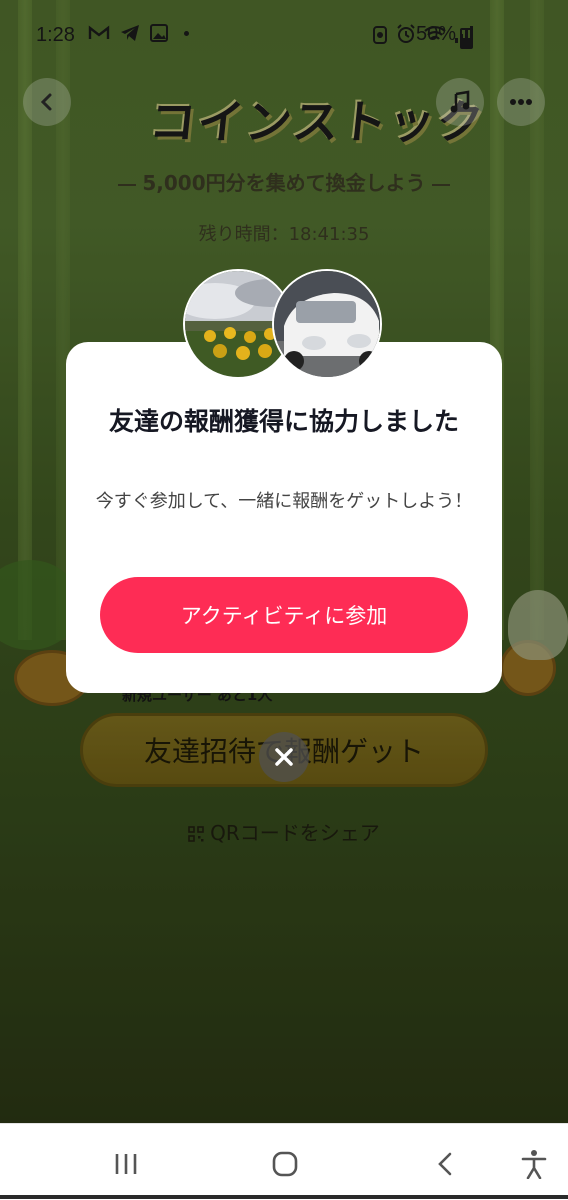 Image resolution: width=568 pixels, height=1200 pixels. I want to click on home-button, so click(285, 1164).